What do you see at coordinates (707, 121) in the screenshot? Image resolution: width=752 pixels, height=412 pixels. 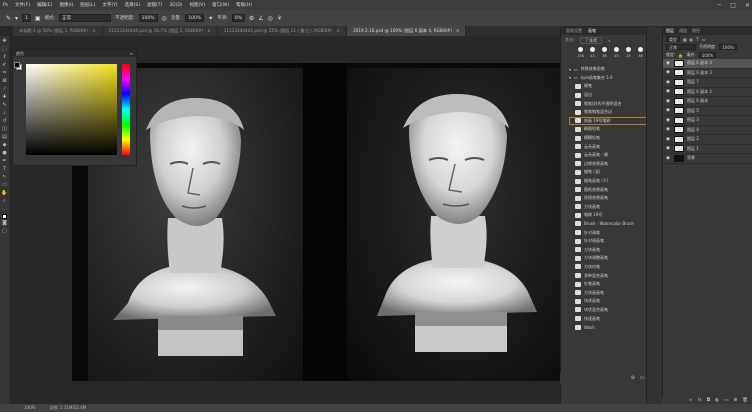 I see `layer-row: ◉ 图层 3` at bounding box center [707, 121].